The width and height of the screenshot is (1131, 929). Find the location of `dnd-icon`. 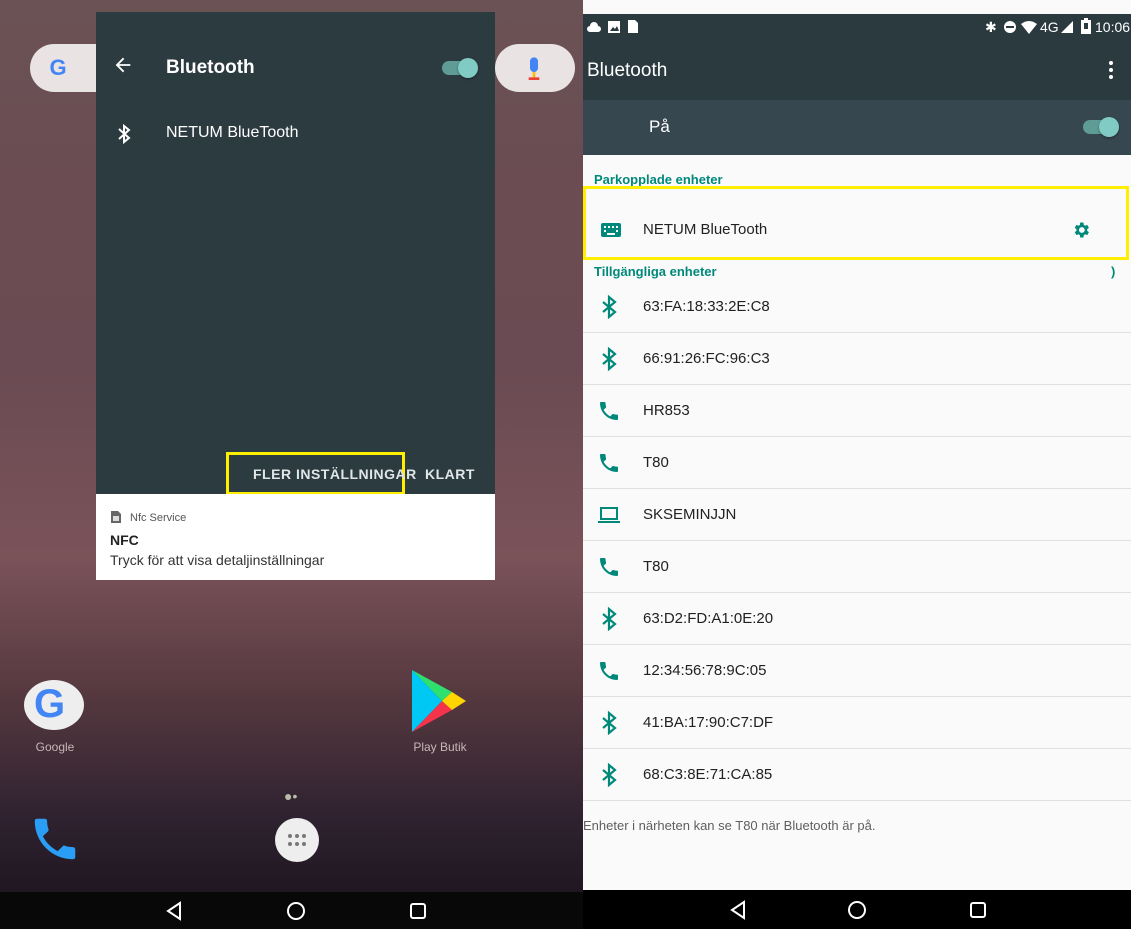

dnd-icon is located at coordinates (1010, 27).